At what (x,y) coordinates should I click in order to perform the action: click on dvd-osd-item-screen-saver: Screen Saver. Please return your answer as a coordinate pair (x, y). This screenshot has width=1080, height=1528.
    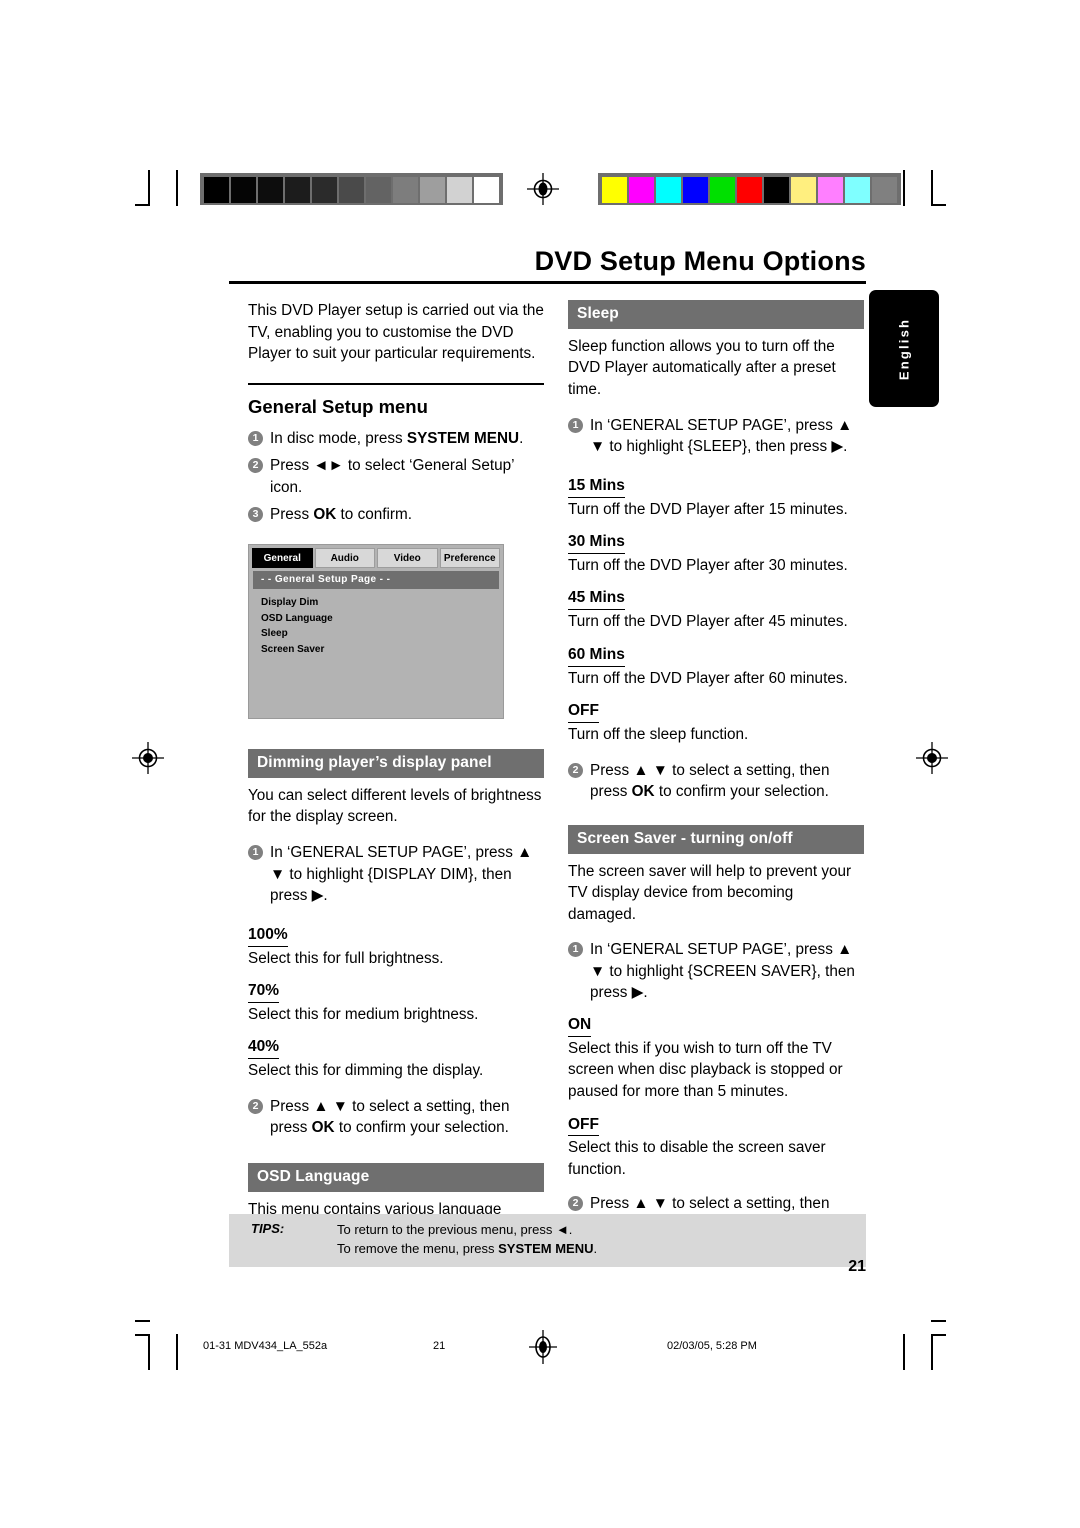
    Looking at the image, I should click on (293, 649).